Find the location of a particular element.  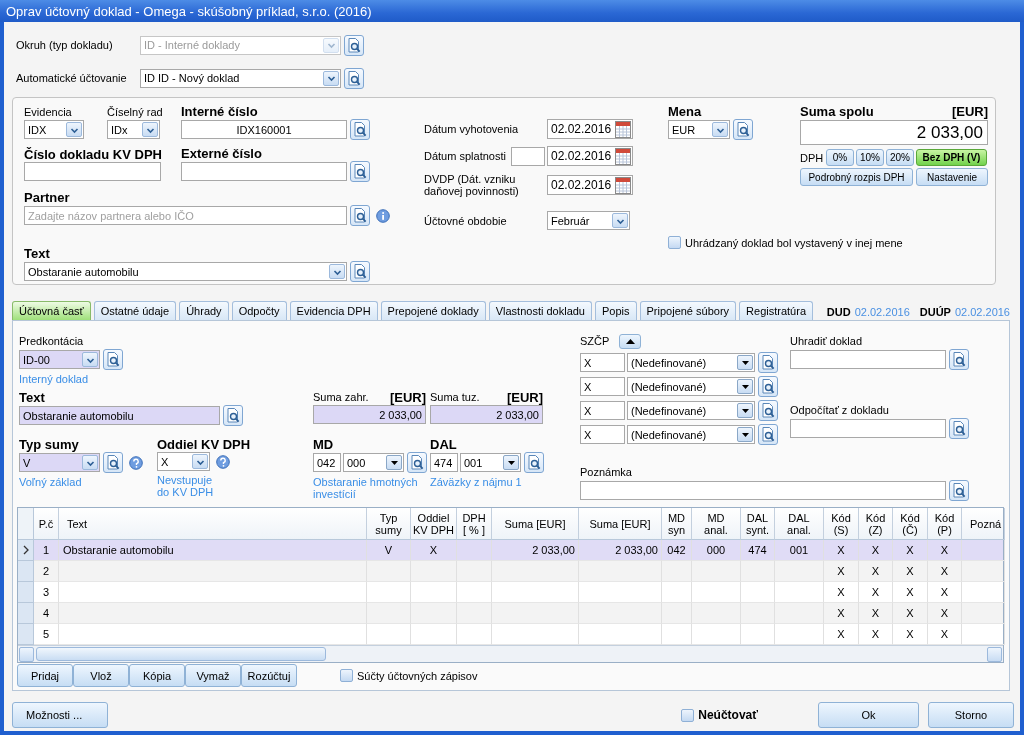

input-field: 474 is located at coordinates (444, 462).